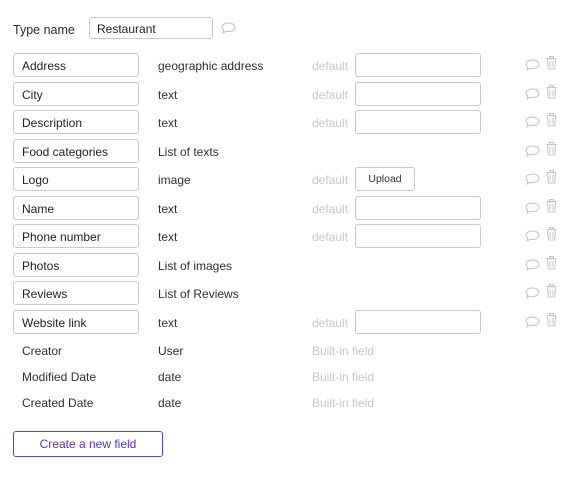 The image size is (581, 482). I want to click on field-type: image, so click(174, 180).